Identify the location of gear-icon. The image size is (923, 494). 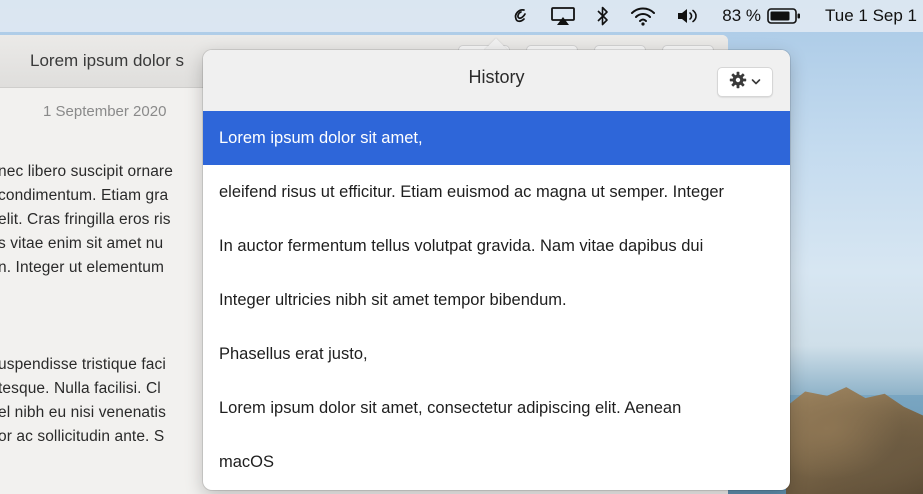
(738, 82).